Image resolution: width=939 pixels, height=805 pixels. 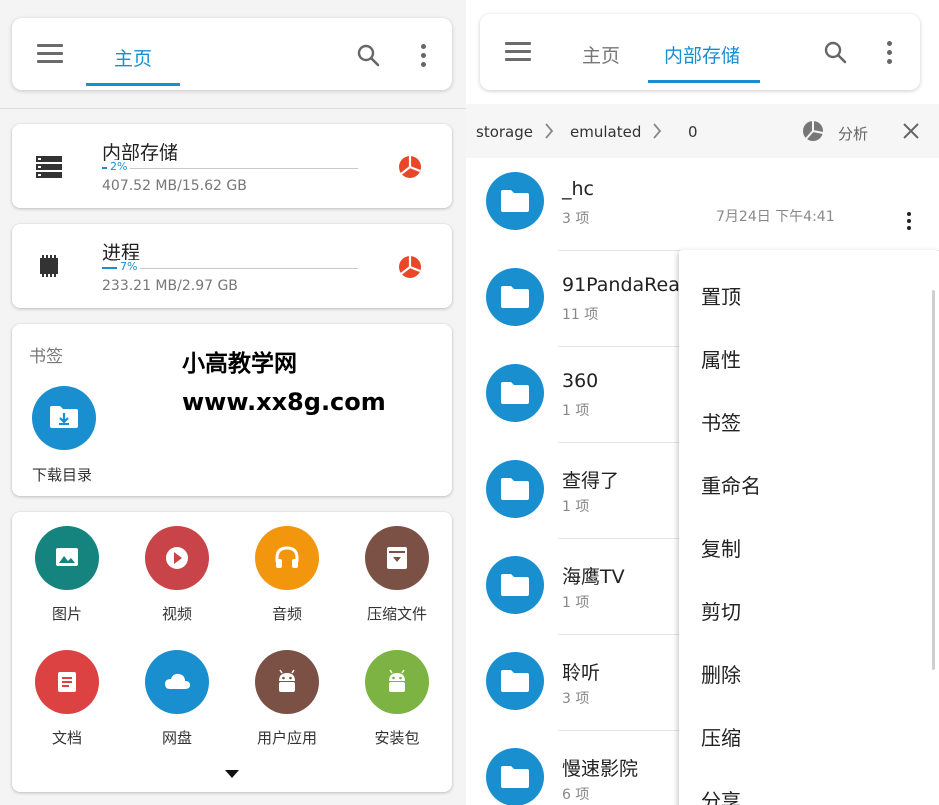 I want to click on watermark-url: www.xx8g.com, so click(x=284, y=402).